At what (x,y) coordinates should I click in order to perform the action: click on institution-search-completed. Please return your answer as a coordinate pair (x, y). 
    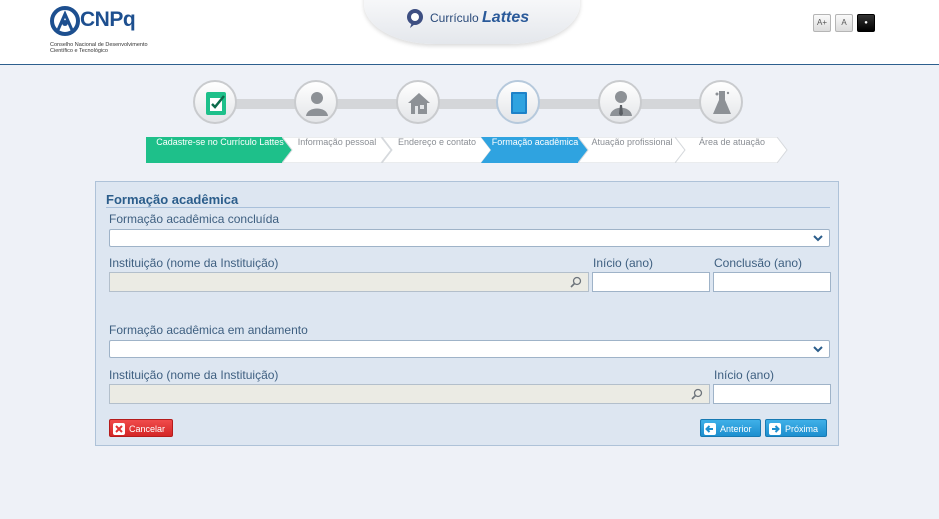
    Looking at the image, I should click on (349, 282).